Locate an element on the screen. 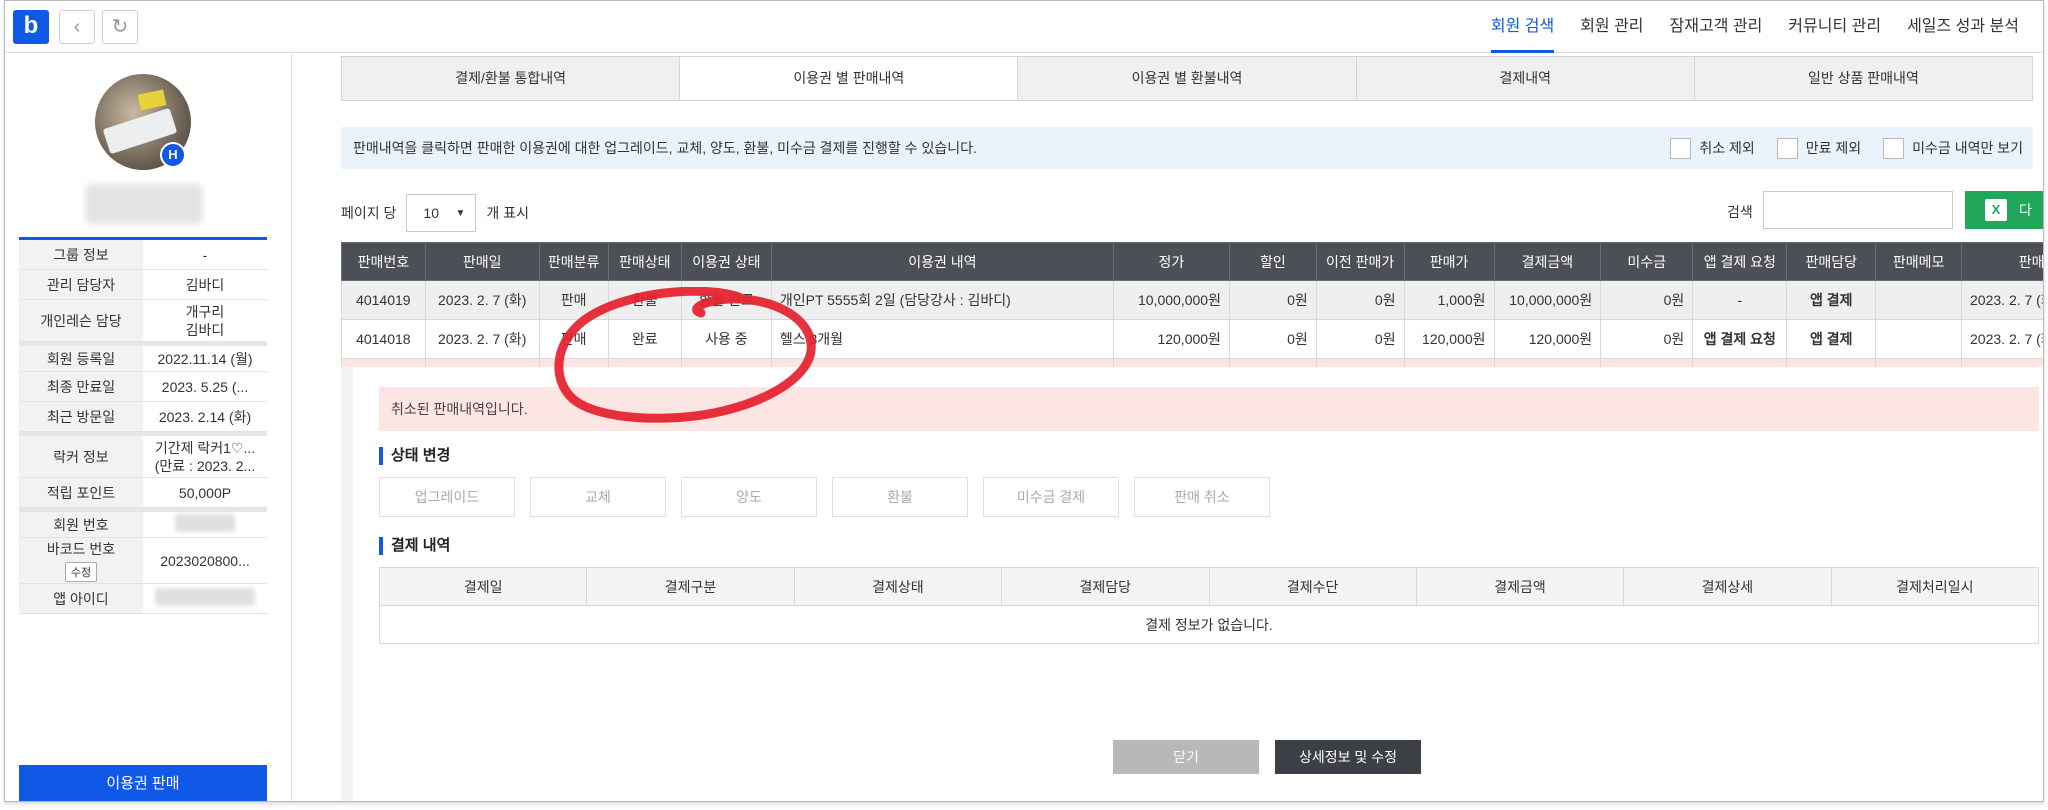 The image size is (2048, 810). per-page-prefix: 페이지 당 is located at coordinates (369, 213).